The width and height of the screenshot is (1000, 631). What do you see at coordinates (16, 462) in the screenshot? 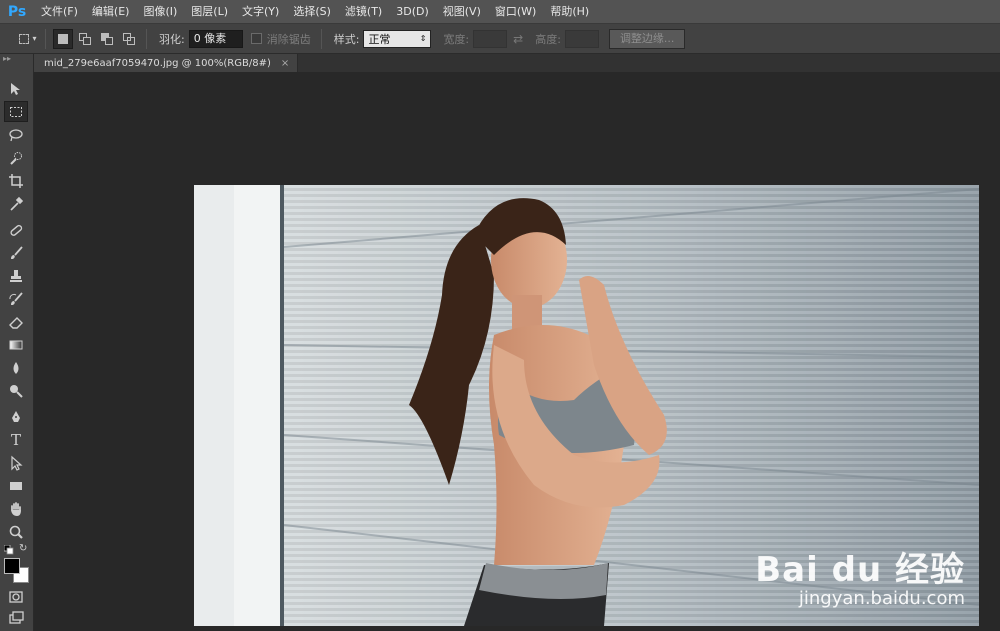
I see `path-select-tool-icon` at bounding box center [16, 462].